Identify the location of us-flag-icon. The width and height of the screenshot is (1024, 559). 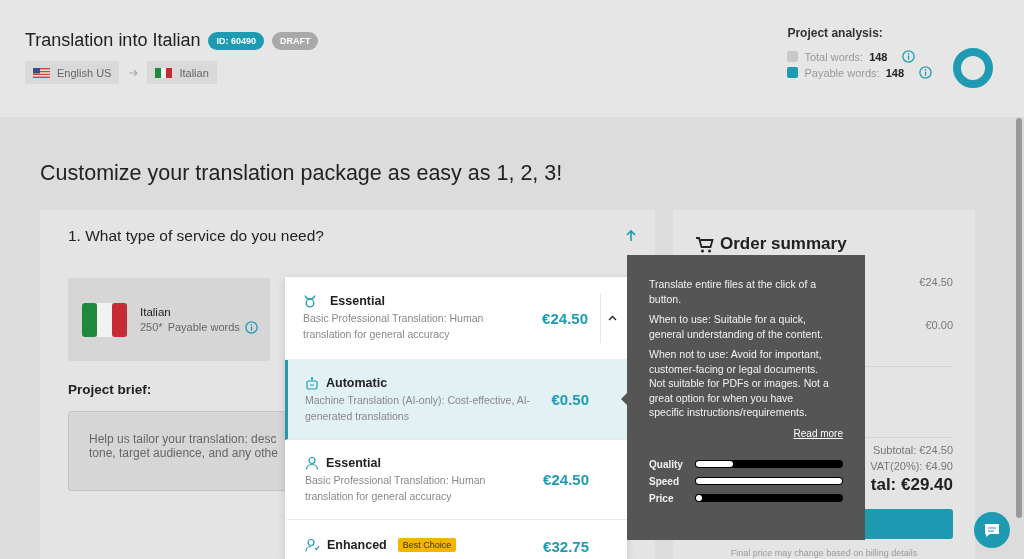
(41, 72).